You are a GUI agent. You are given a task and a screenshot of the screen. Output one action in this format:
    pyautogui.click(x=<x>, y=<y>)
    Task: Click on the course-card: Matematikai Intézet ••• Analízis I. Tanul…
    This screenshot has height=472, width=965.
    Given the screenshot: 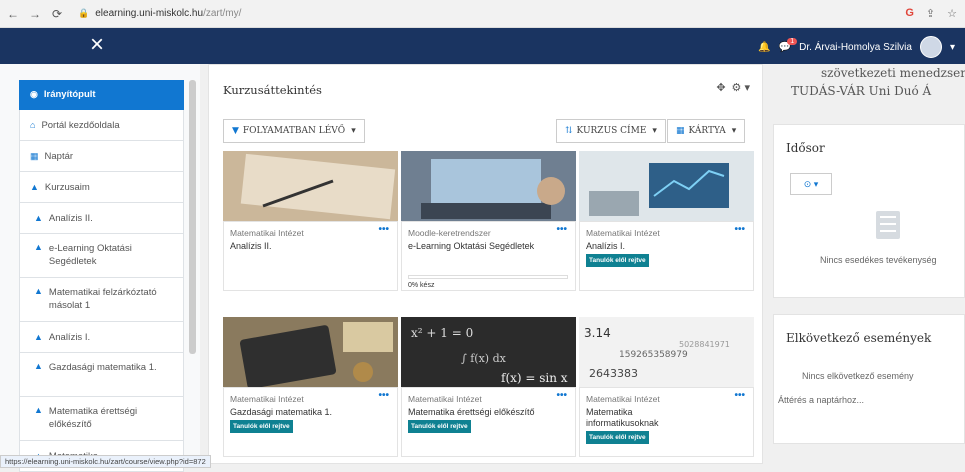 What is the action you would take?
    pyautogui.click(x=666, y=221)
    